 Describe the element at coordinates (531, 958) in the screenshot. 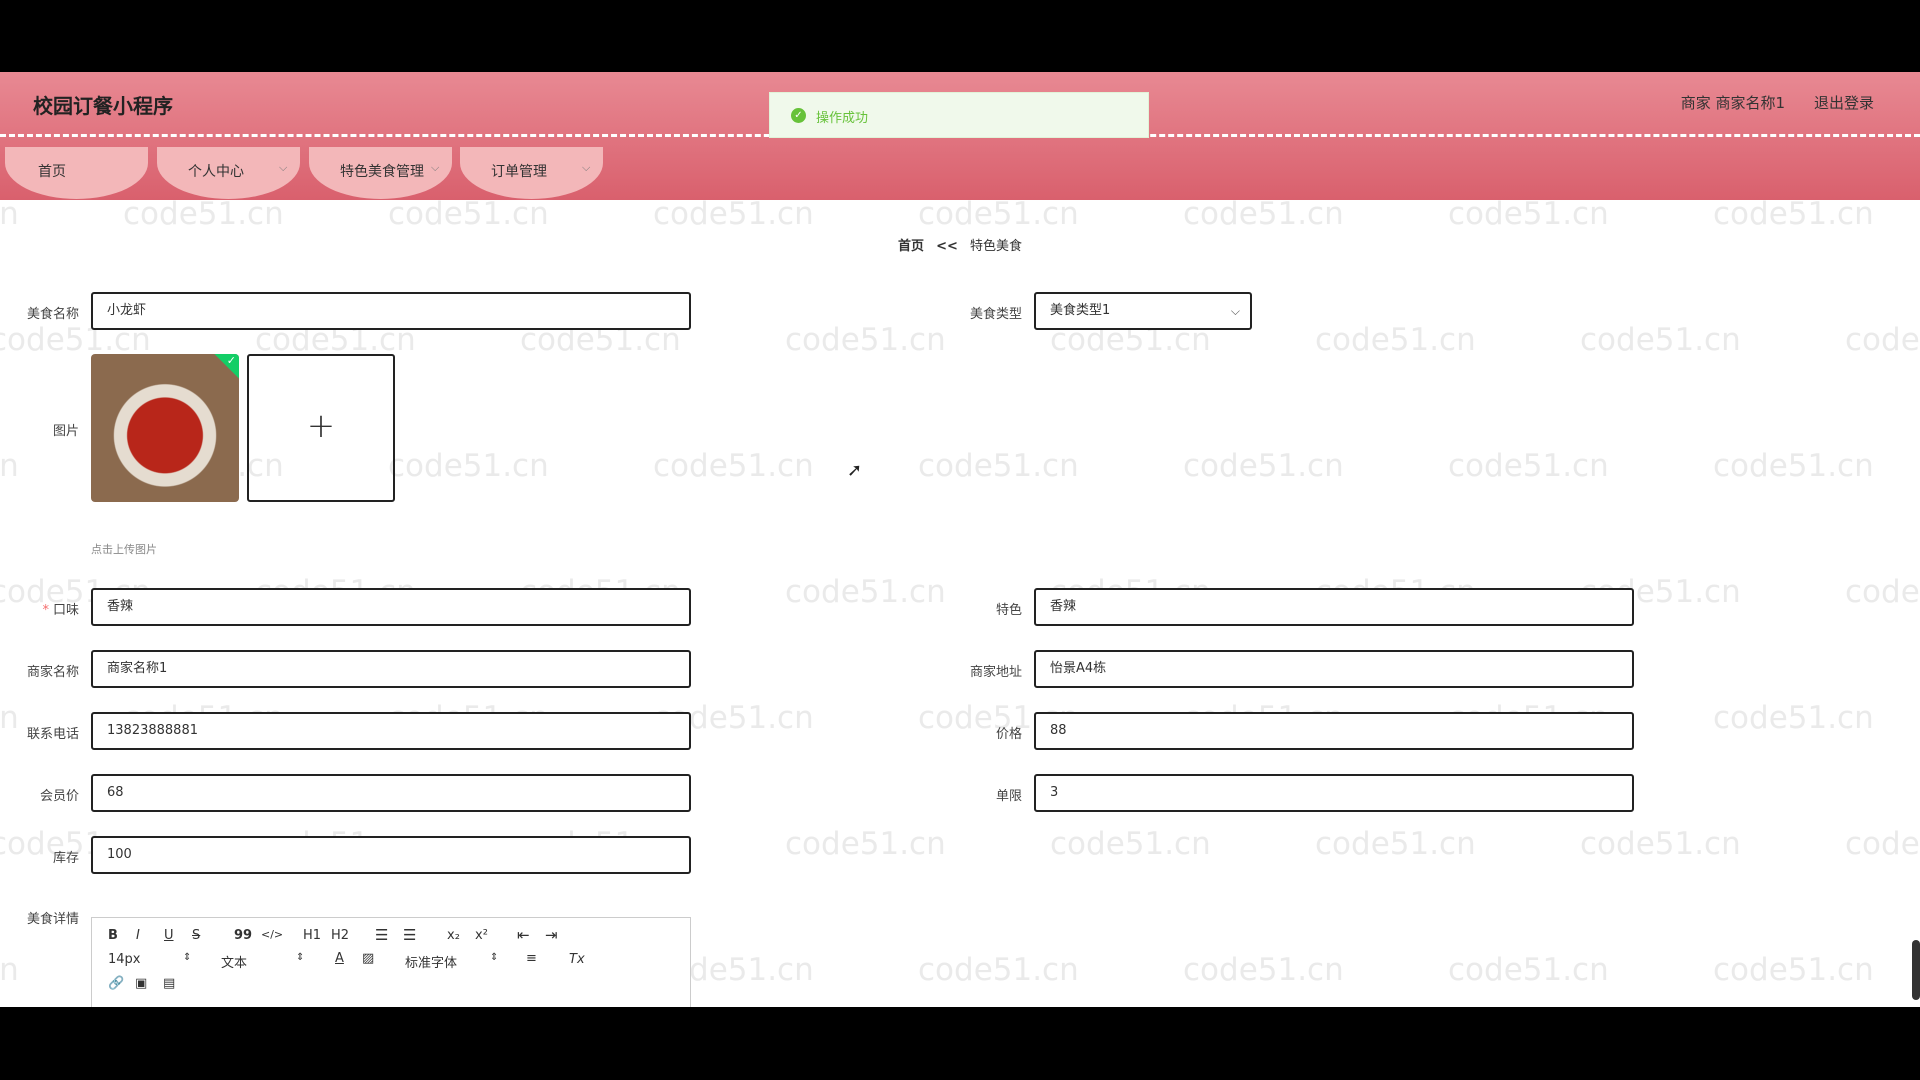

I see `align-icon: ≡` at that location.